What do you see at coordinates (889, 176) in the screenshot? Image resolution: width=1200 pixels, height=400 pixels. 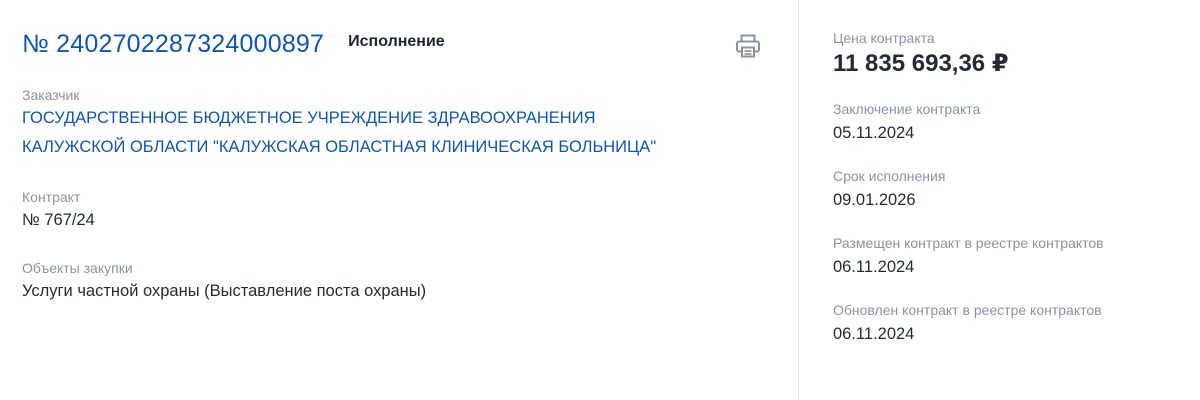 I see `execution-label: Срок исполнения` at bounding box center [889, 176].